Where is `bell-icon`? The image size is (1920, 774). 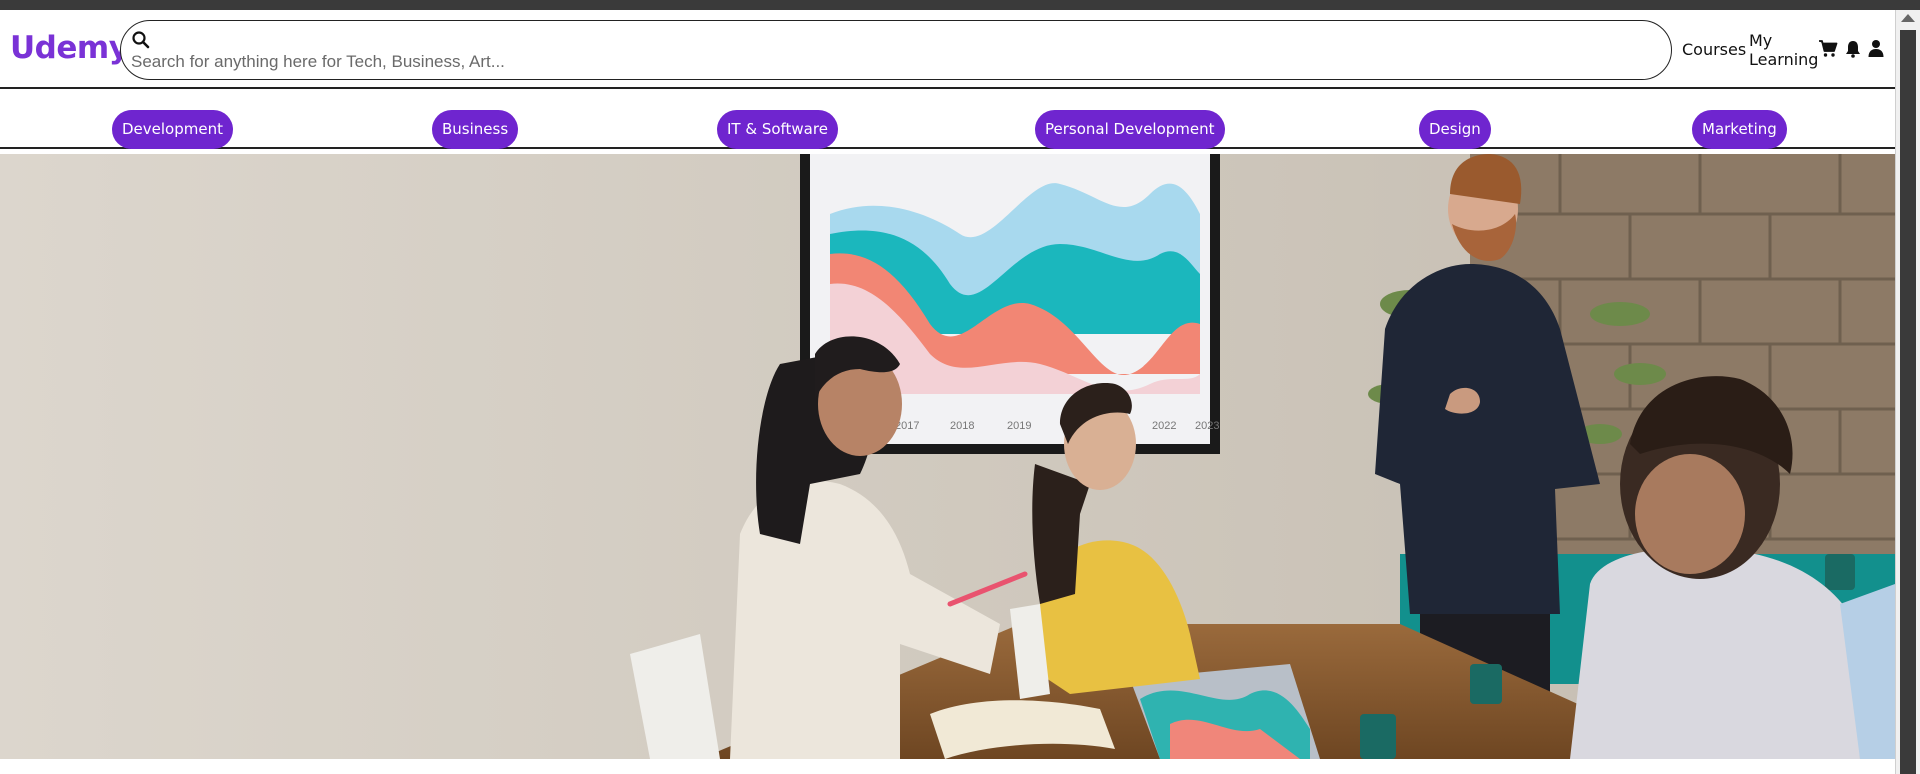
bell-icon is located at coordinates (1853, 49).